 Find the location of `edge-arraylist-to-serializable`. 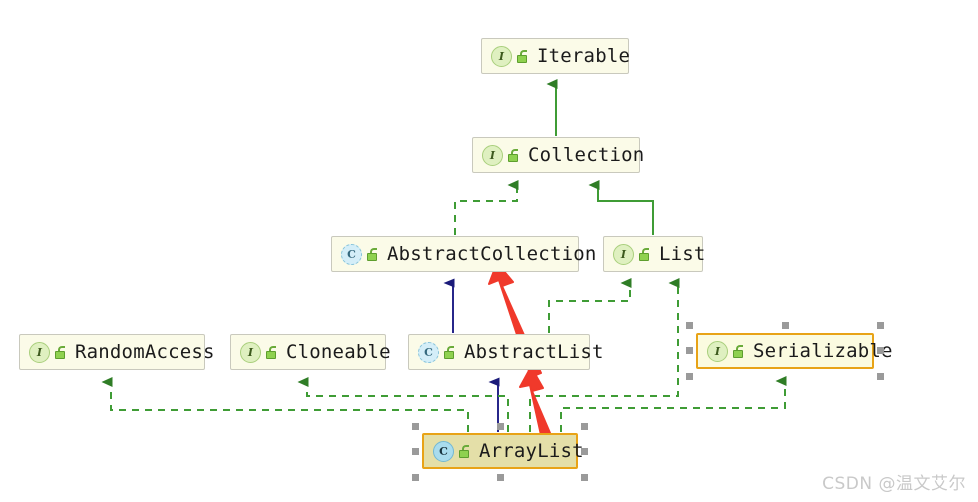

edge-arraylist-to-serializable is located at coordinates (673, 404).